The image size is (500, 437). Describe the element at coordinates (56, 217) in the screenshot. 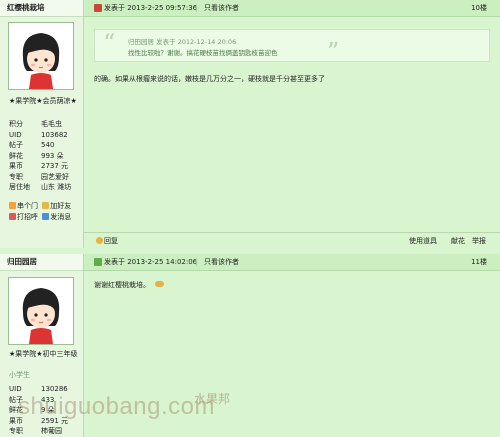

I see `send-message-button: 发消息` at that location.